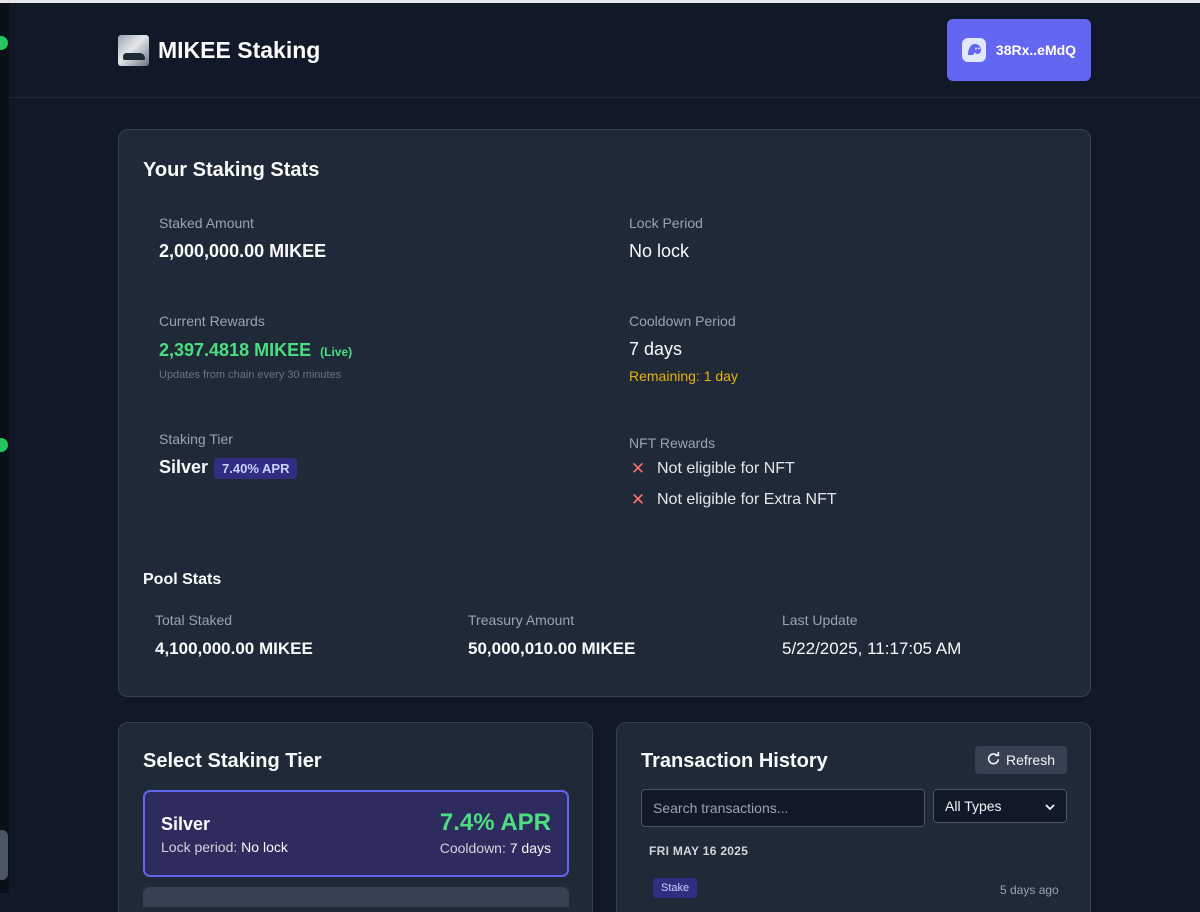  I want to click on lock-period-label: Lock Period, so click(666, 223).